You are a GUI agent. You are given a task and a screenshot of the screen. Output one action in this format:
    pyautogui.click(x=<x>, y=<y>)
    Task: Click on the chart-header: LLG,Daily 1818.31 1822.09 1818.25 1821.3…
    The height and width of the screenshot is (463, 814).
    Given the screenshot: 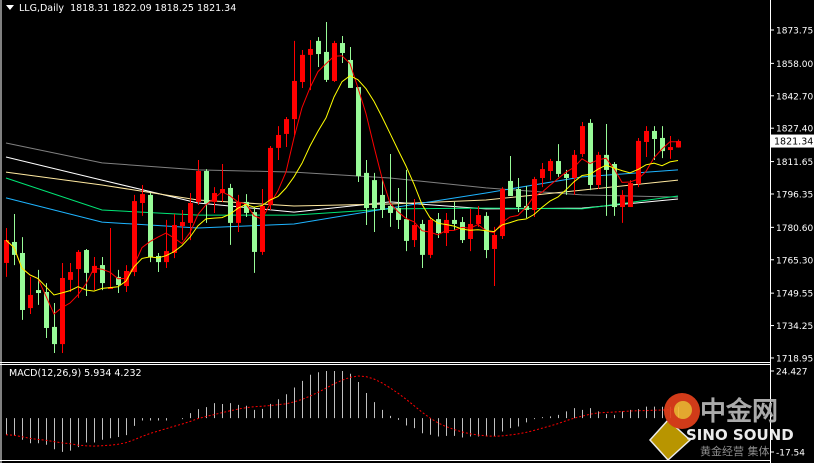 What is the action you would take?
    pyautogui.click(x=121, y=8)
    